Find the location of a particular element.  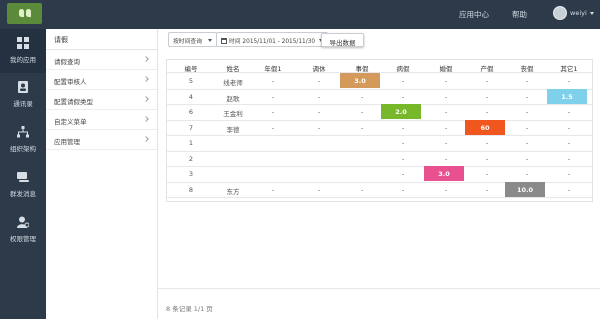

subnav-item-label: 应用管理 is located at coordinates (67, 142).